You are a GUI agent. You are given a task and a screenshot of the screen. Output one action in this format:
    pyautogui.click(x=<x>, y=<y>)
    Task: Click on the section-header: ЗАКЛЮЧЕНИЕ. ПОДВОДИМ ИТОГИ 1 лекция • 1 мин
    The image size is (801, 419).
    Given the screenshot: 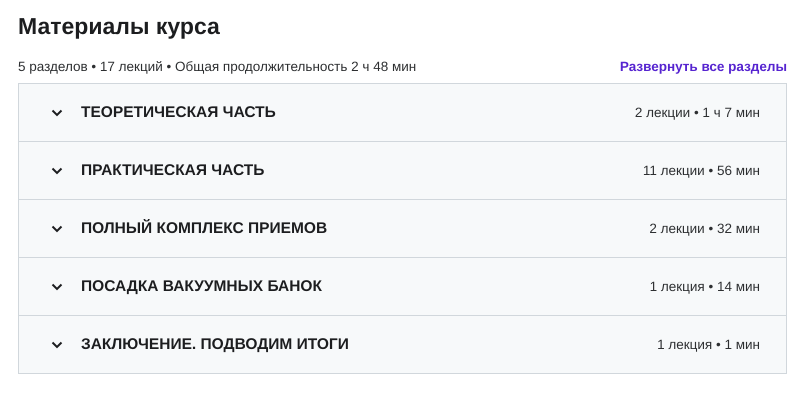 What is the action you would take?
    pyautogui.click(x=402, y=344)
    